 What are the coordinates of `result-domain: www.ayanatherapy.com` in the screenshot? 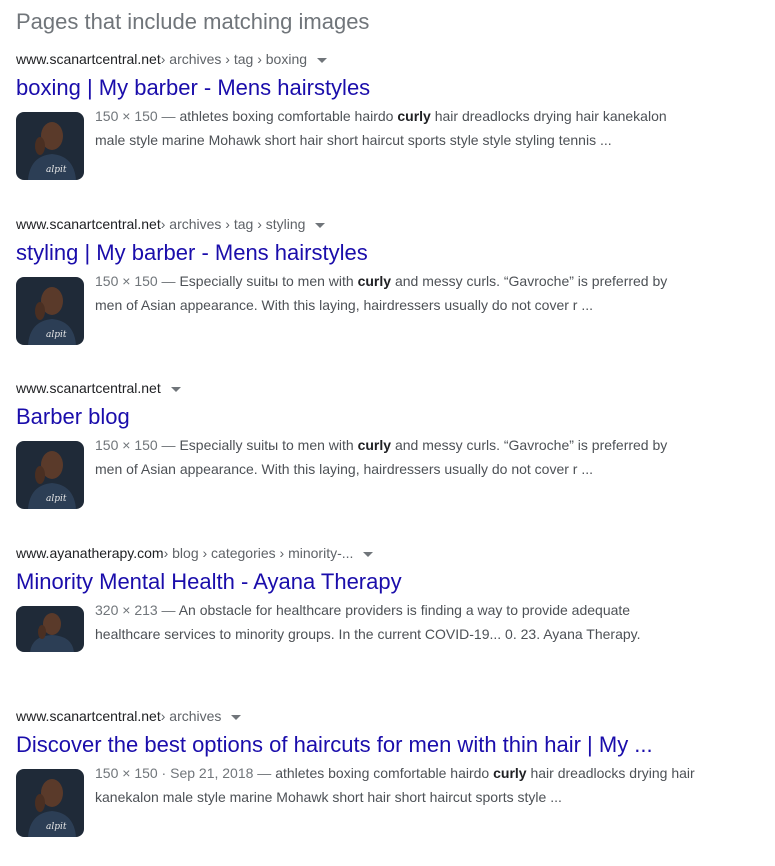 It's located at (90, 553).